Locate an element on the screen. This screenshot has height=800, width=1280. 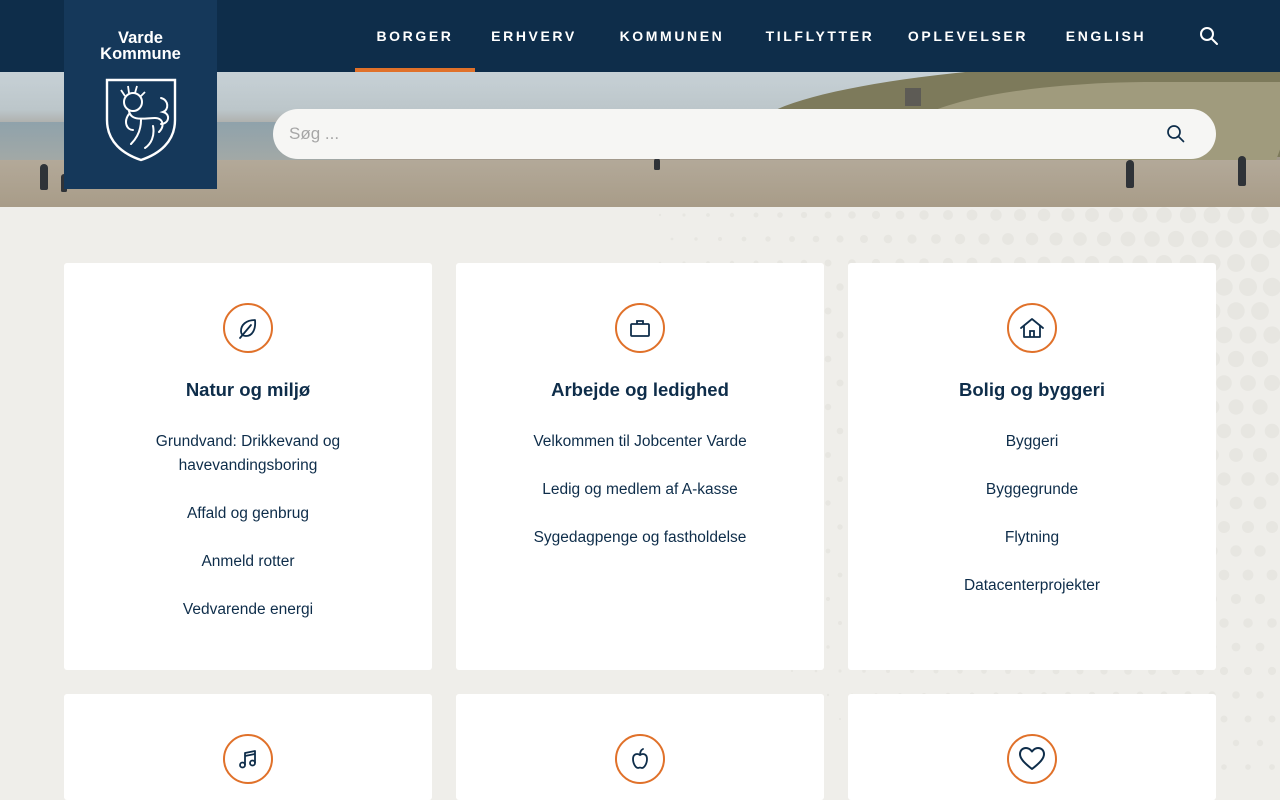
card-link: Flytning is located at coordinates (1032, 538).